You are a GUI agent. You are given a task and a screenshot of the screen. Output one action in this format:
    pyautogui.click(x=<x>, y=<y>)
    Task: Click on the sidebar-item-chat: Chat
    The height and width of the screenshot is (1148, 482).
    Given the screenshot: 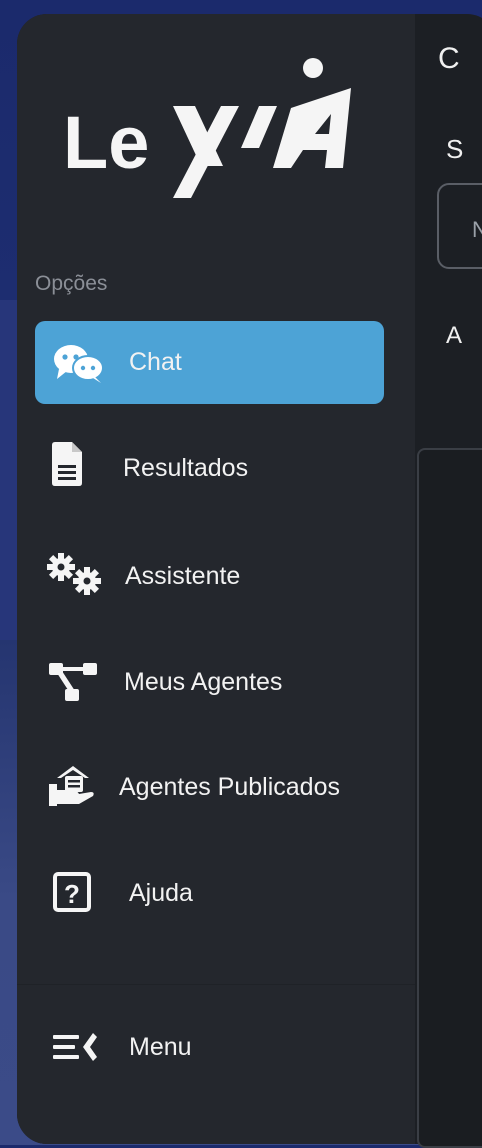 What is the action you would take?
    pyautogui.click(x=209, y=362)
    